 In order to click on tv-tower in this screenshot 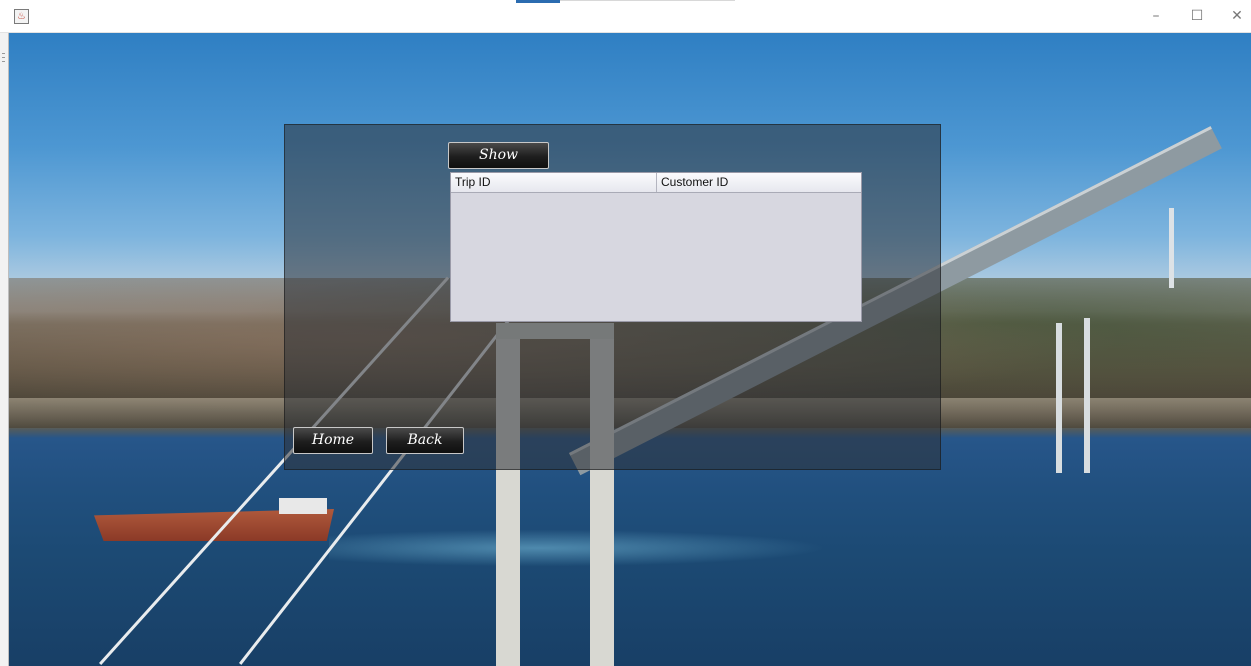, I will do `click(1171, 248)`.